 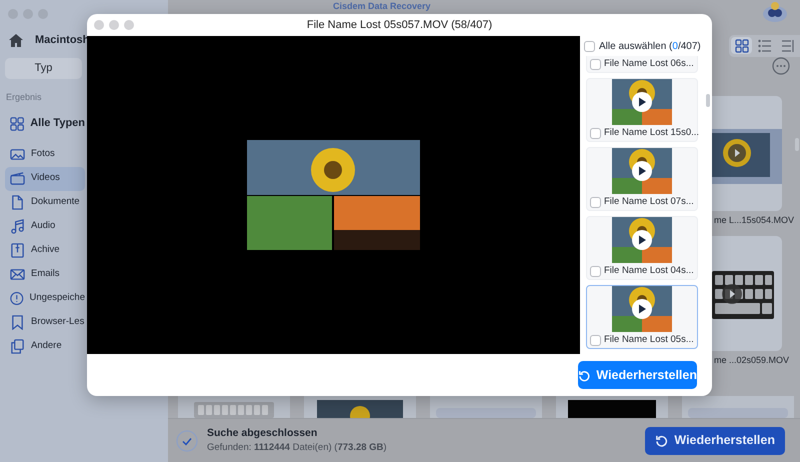 I want to click on bookmark-icon, so click(x=17, y=322).